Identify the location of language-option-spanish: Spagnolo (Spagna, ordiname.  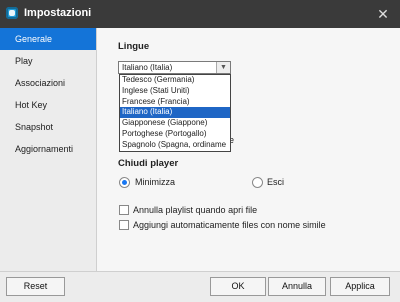
(175, 145).